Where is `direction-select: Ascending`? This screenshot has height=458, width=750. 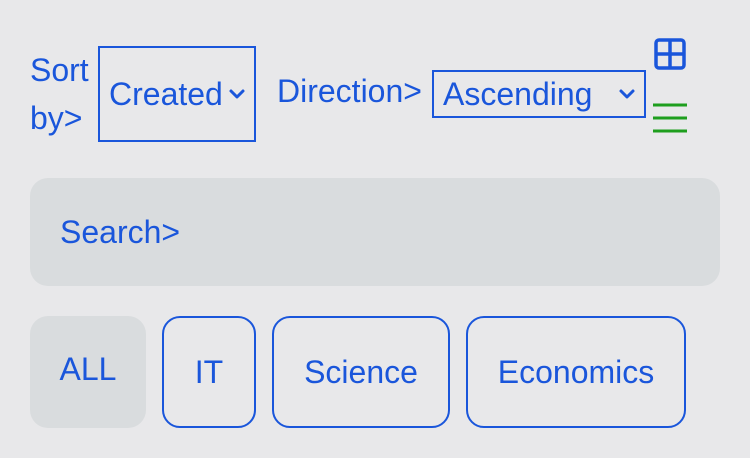
direction-select: Ascending is located at coordinates (539, 94).